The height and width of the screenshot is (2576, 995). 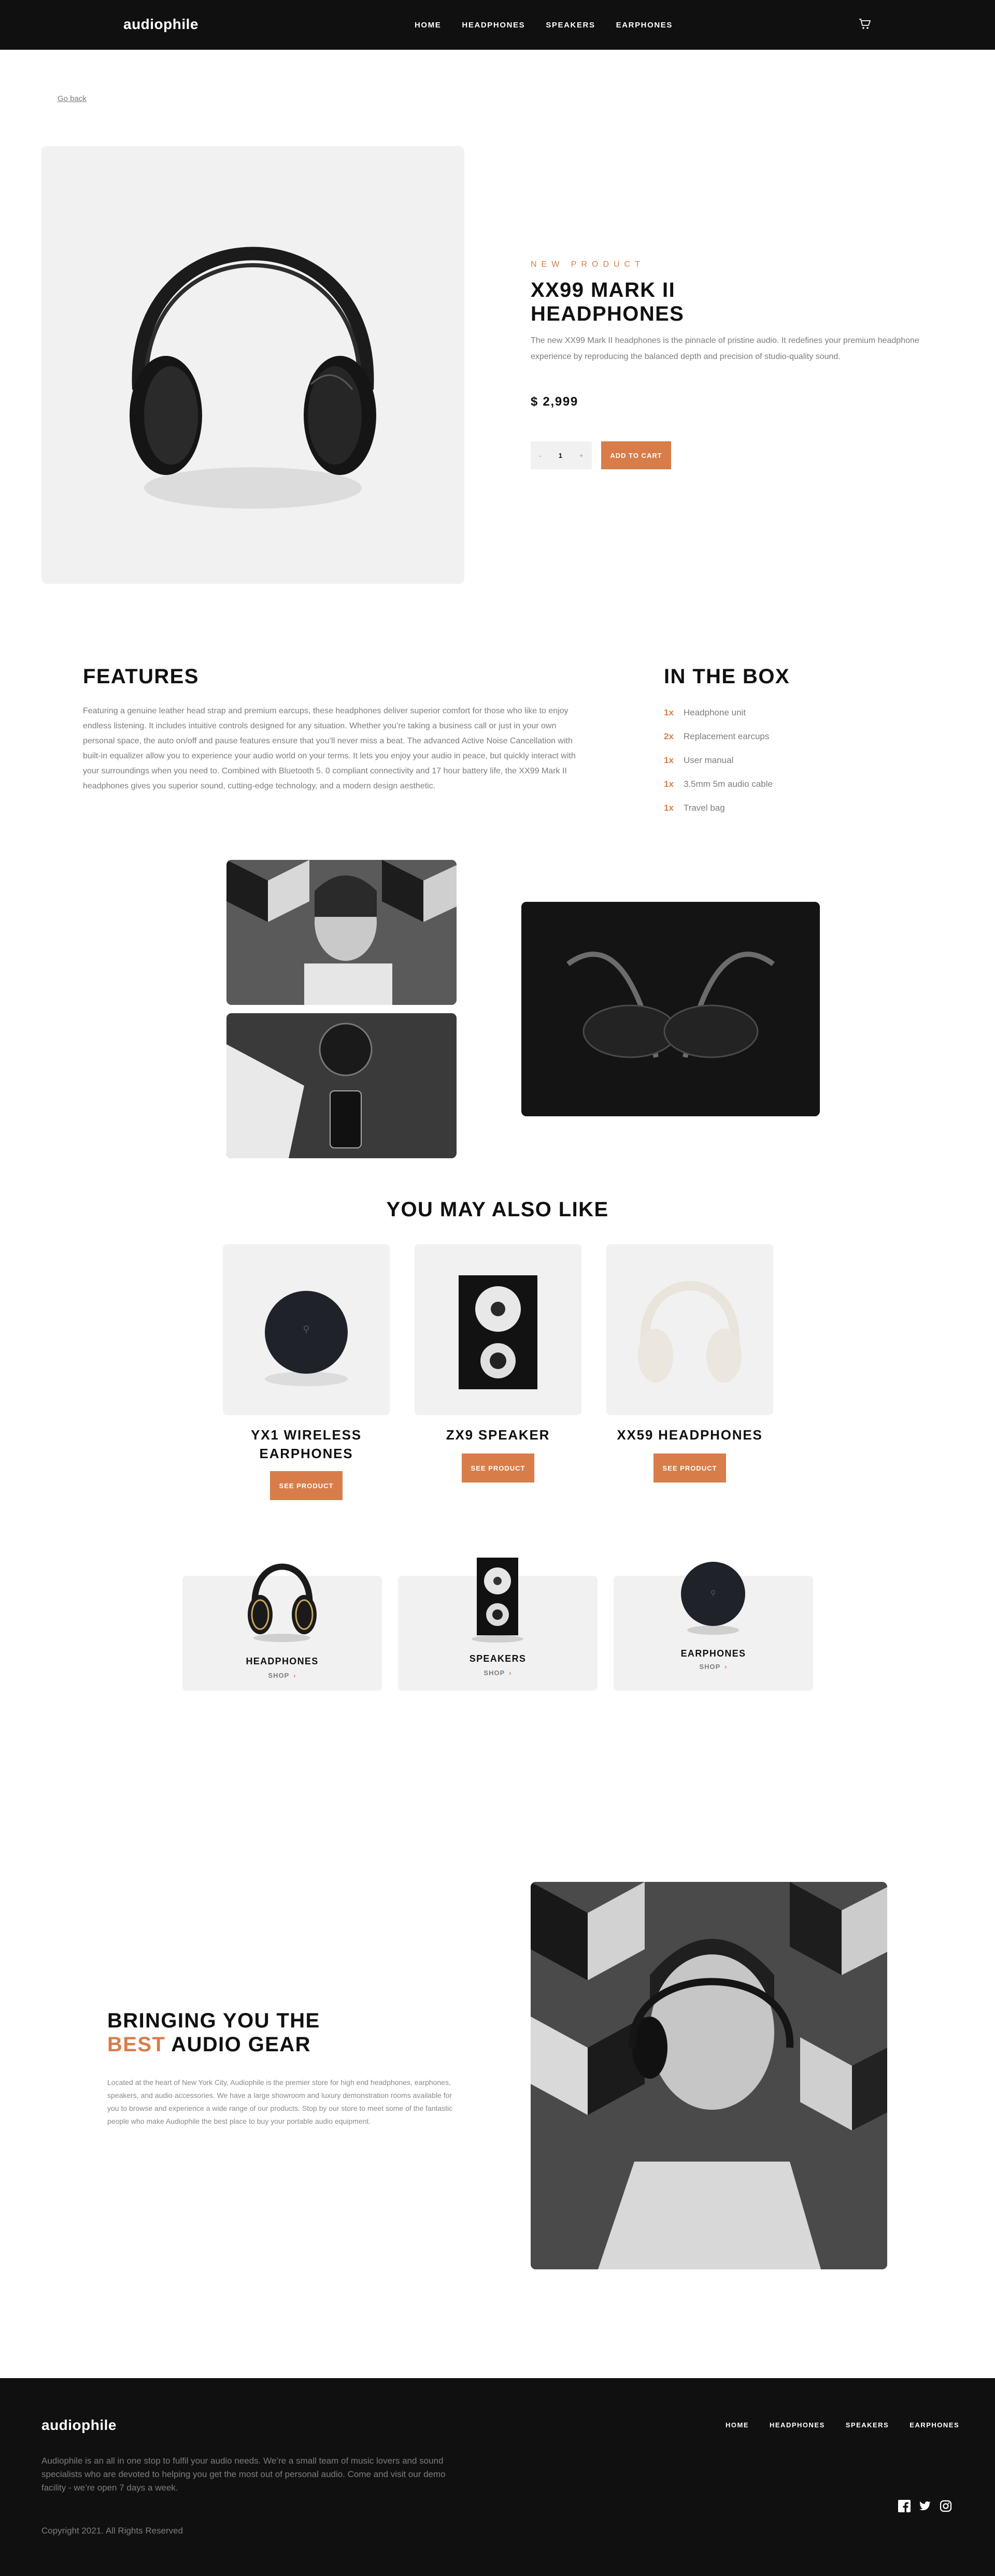 I want to click on category-card-earphones: ⚲ EARPHONES SHOP ›, so click(x=713, y=1626).